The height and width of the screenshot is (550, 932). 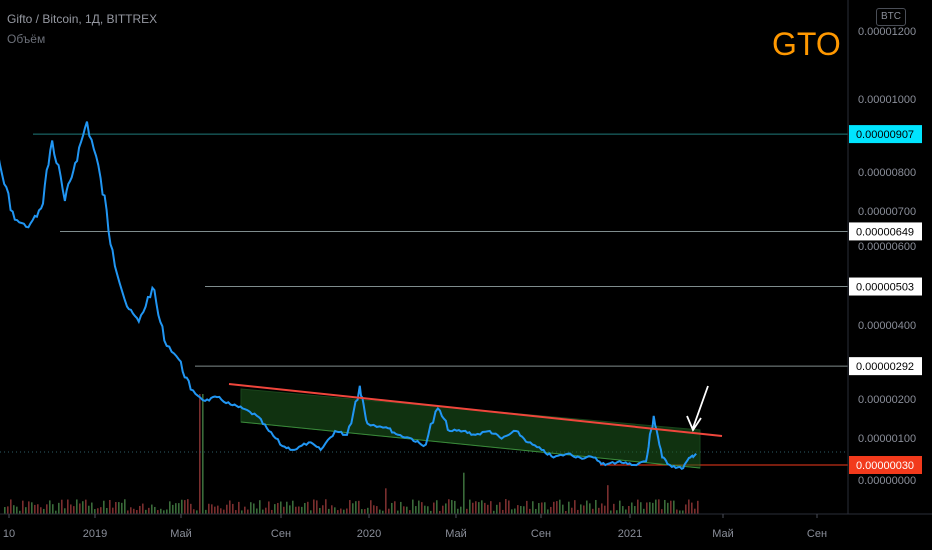 What do you see at coordinates (885, 232) in the screenshot?
I see `level-price-tag-text: 0.00000649` at bounding box center [885, 232].